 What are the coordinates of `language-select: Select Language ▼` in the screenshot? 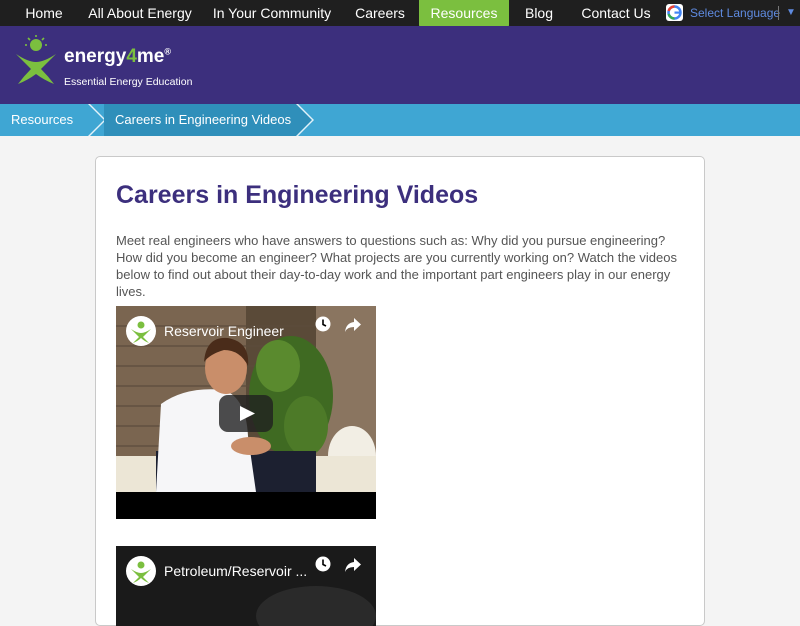 It's located at (731, 13).